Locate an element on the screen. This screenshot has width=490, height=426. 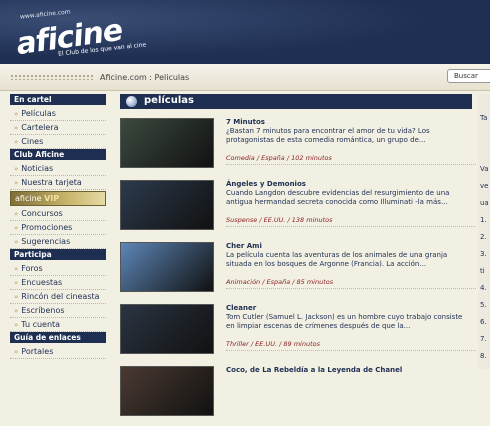
right-column-text: 8. is located at coordinates (483, 356).